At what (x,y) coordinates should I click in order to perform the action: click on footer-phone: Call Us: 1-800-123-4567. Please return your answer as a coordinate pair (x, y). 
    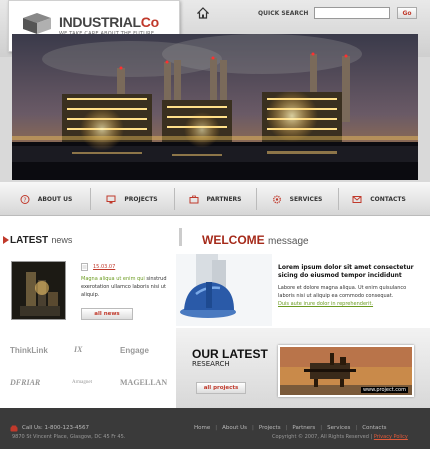
    Looking at the image, I should click on (55, 428).